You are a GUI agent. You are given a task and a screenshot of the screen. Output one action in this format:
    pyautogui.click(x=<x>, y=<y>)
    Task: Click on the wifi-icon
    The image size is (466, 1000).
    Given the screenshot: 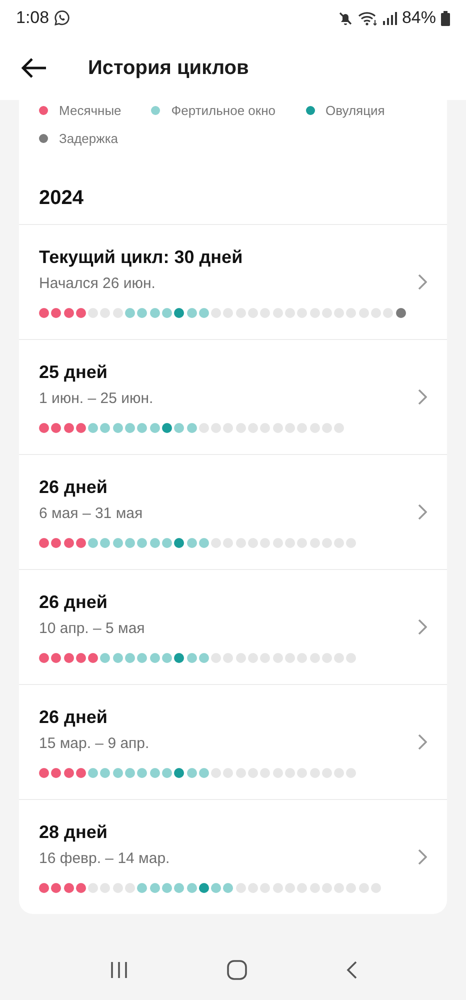 What is the action you would take?
    pyautogui.click(x=368, y=18)
    